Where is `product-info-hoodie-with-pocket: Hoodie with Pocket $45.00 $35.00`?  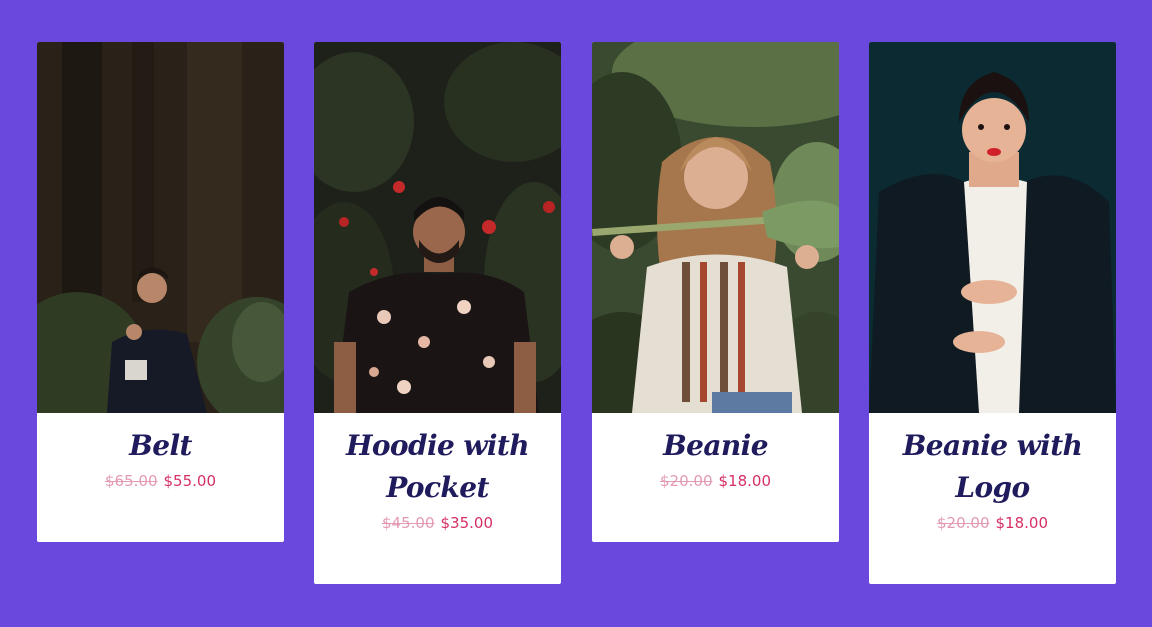 product-info-hoodie-with-pocket: Hoodie with Pocket $45.00 $35.00 is located at coordinates (437, 479).